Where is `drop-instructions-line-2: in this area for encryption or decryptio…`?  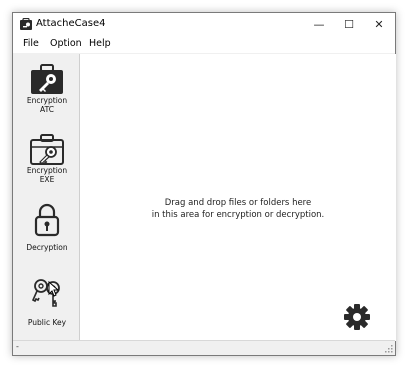 drop-instructions-line-2: in this area for encryption or decryptio… is located at coordinates (238, 215).